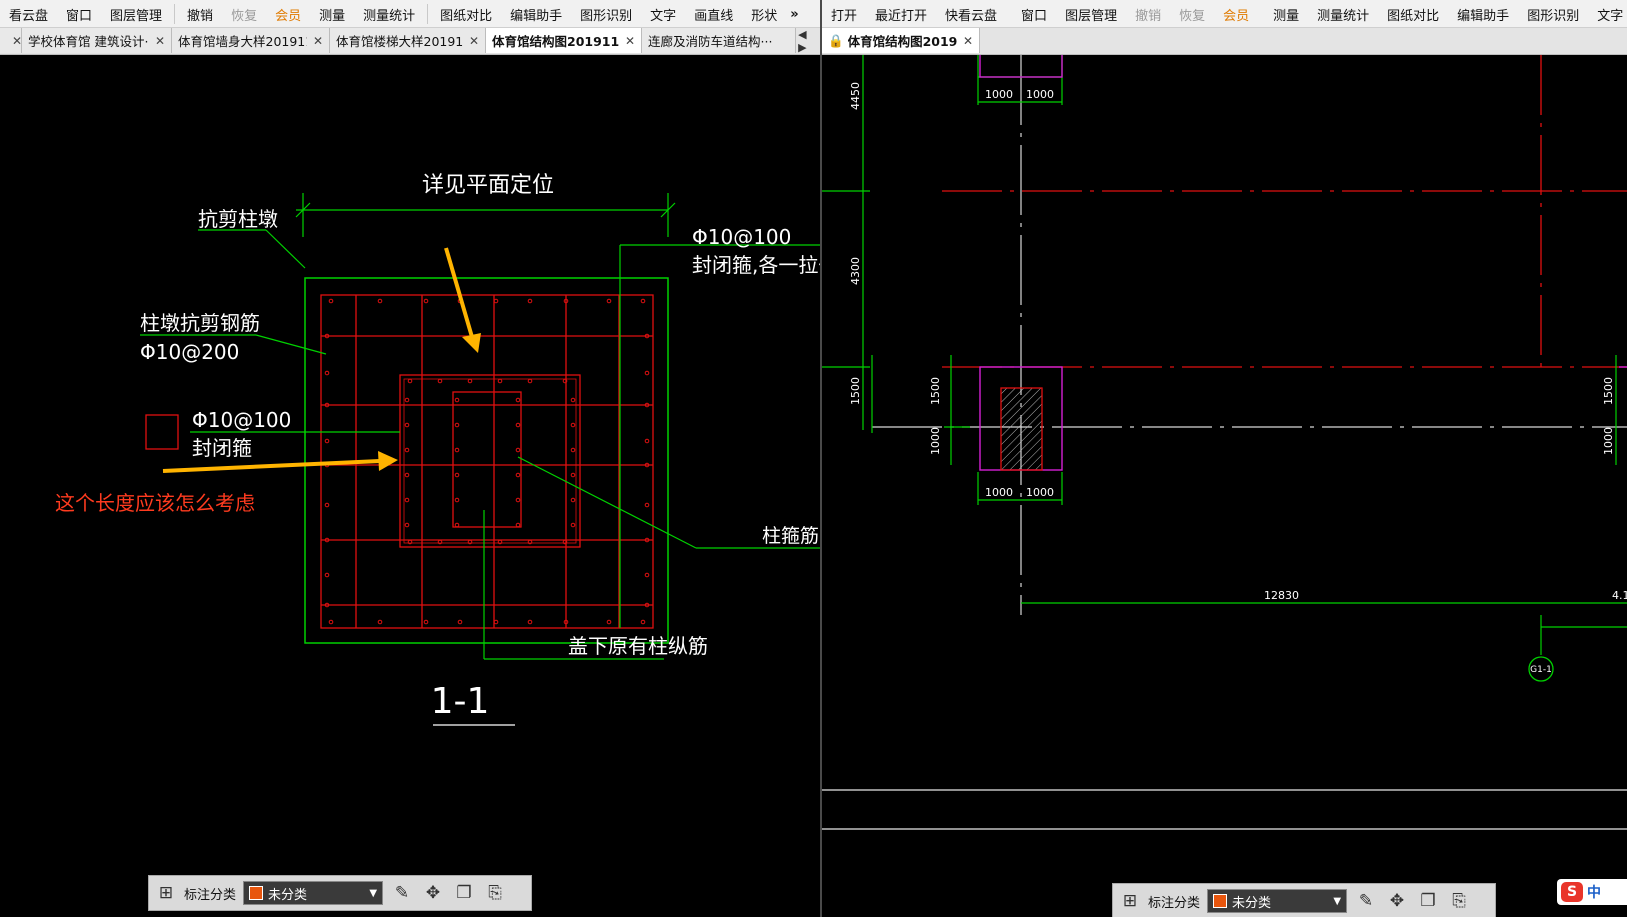 This screenshot has width=1627, height=917. What do you see at coordinates (200, 323) in the screenshot?
I see `label-shear-bar: 柱墩抗剪钢筋` at bounding box center [200, 323].